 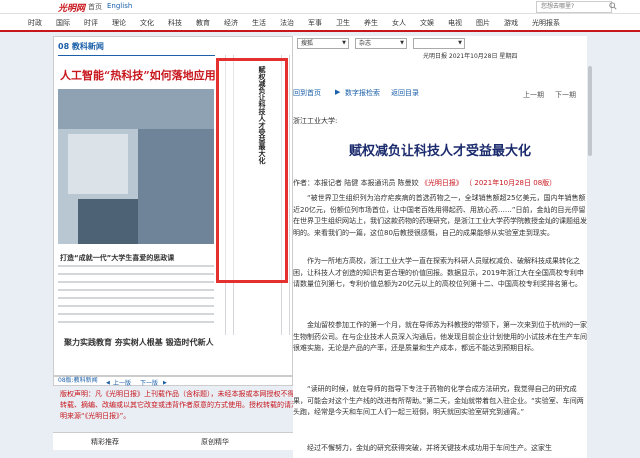 What do you see at coordinates (399, 23) in the screenshot?
I see `nav-item: 女人` at bounding box center [399, 23].